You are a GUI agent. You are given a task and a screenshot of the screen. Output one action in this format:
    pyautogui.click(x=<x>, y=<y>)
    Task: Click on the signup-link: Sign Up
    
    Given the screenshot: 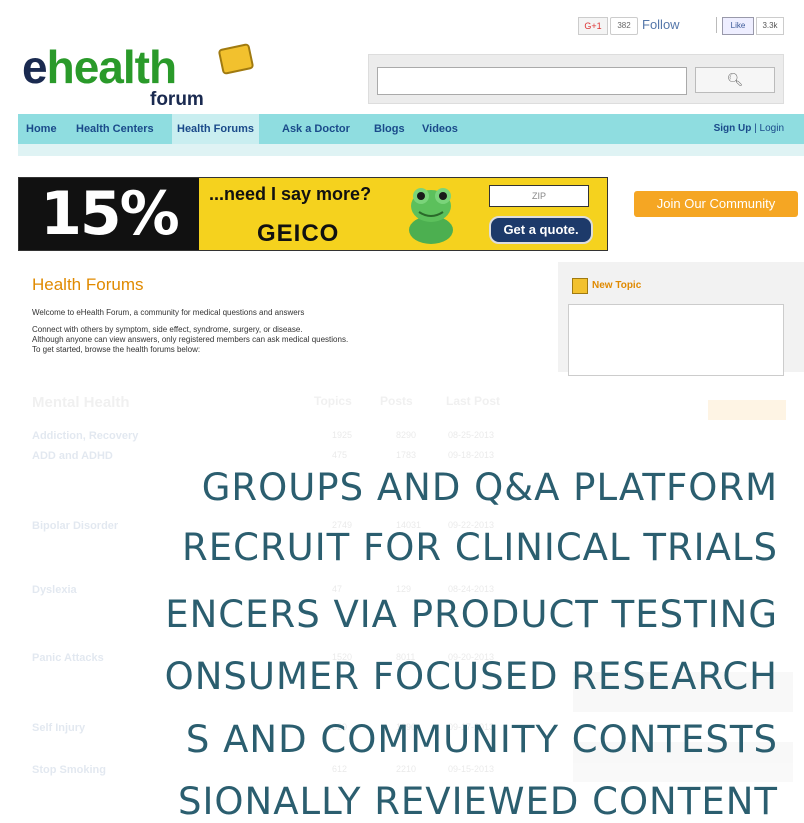 What is the action you would take?
    pyautogui.click(x=733, y=128)
    